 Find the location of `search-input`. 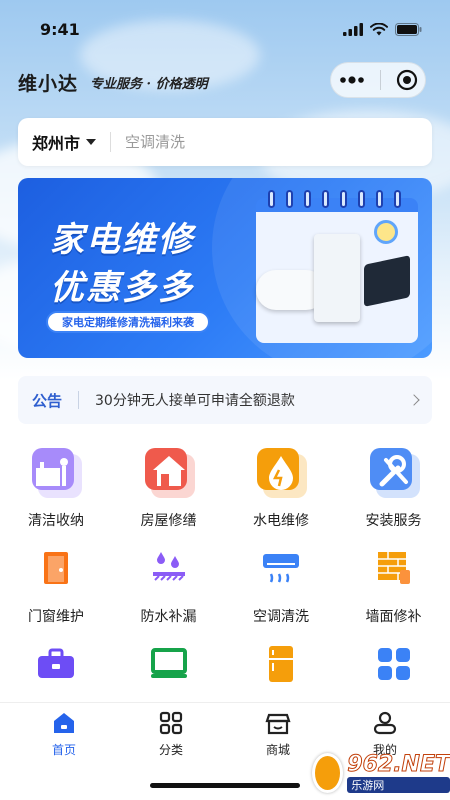

search-input is located at coordinates (255, 142).